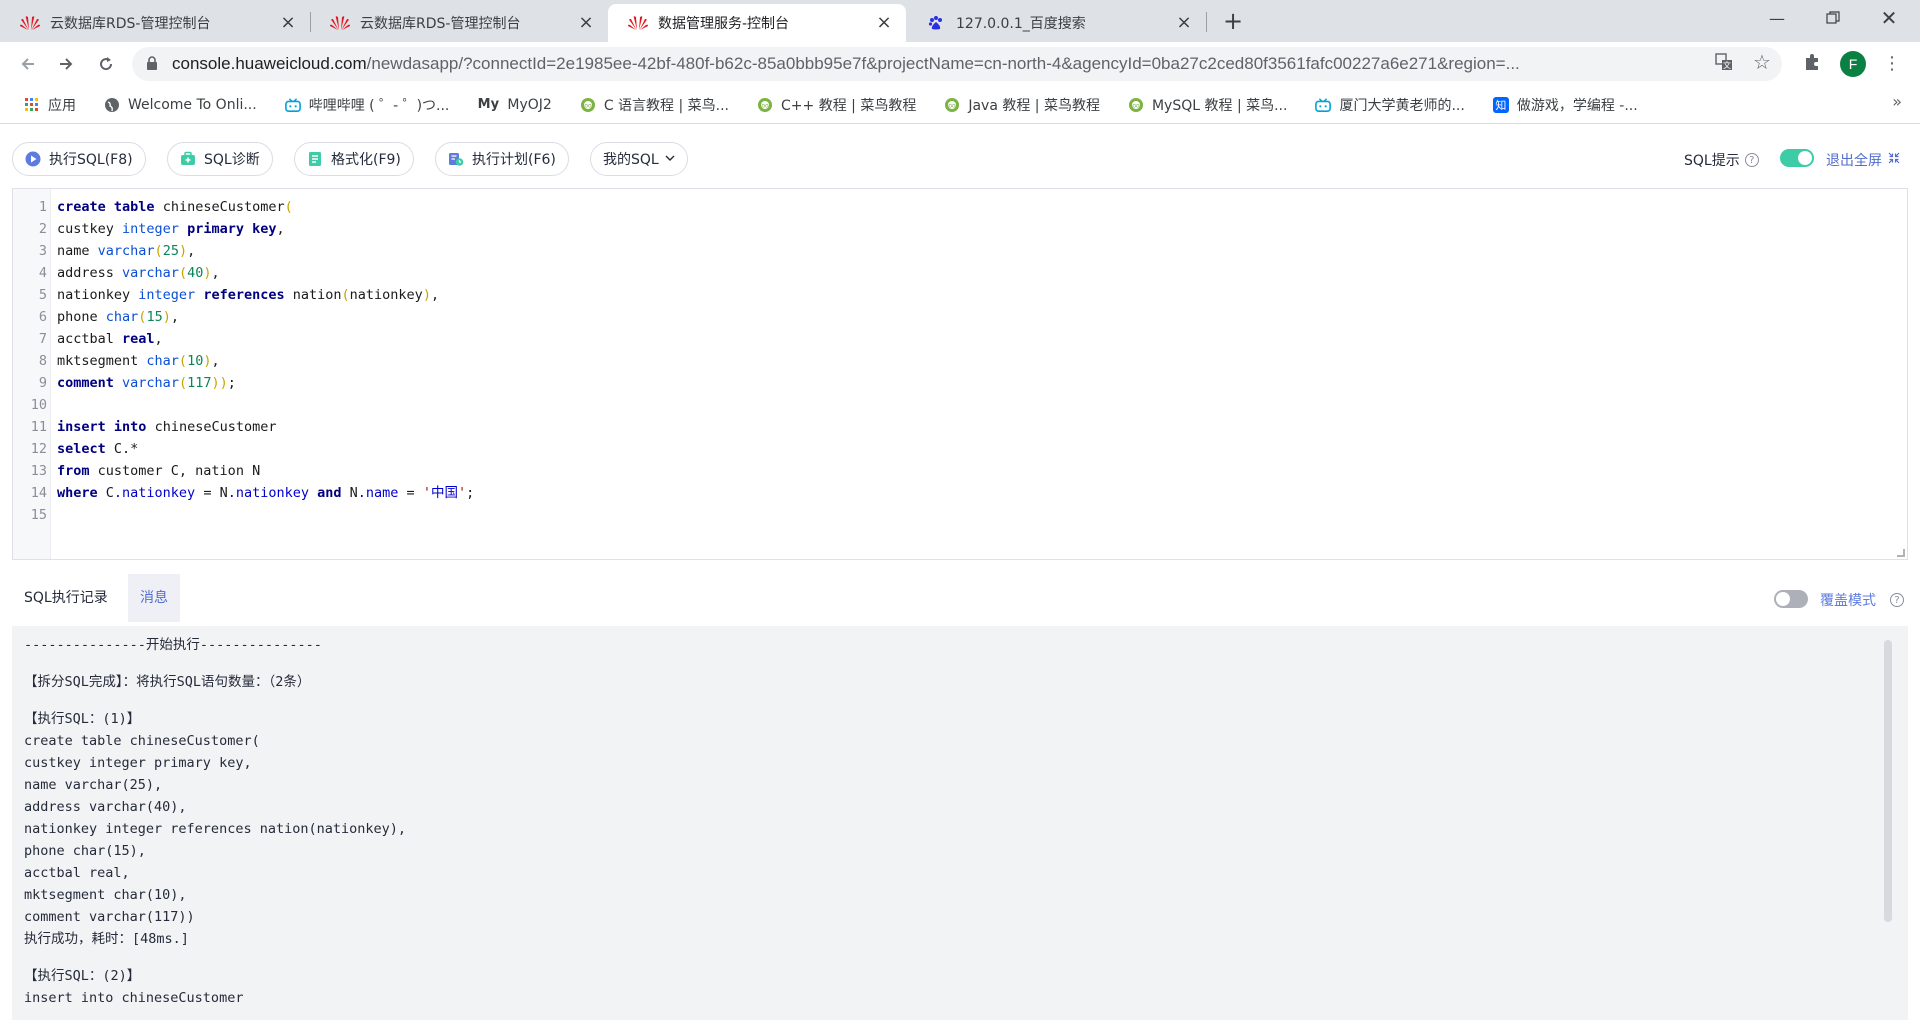 This screenshot has height=1030, width=1920. I want to click on forward-arrow-icon, so click(66, 64).